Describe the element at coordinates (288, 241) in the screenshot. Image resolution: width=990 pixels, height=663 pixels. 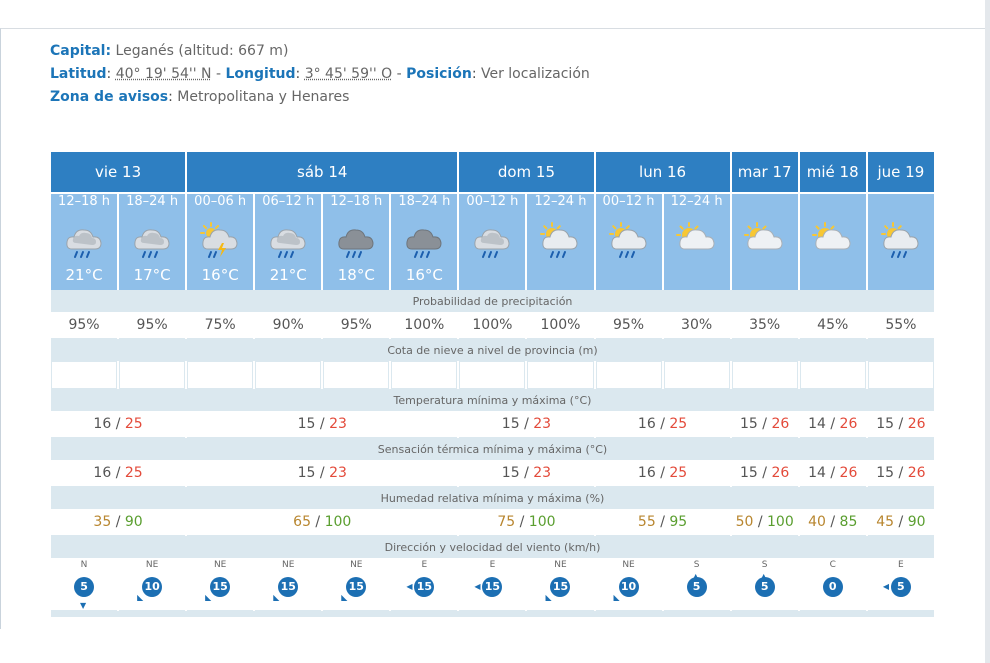
I see `cloud-rain-icon` at that location.